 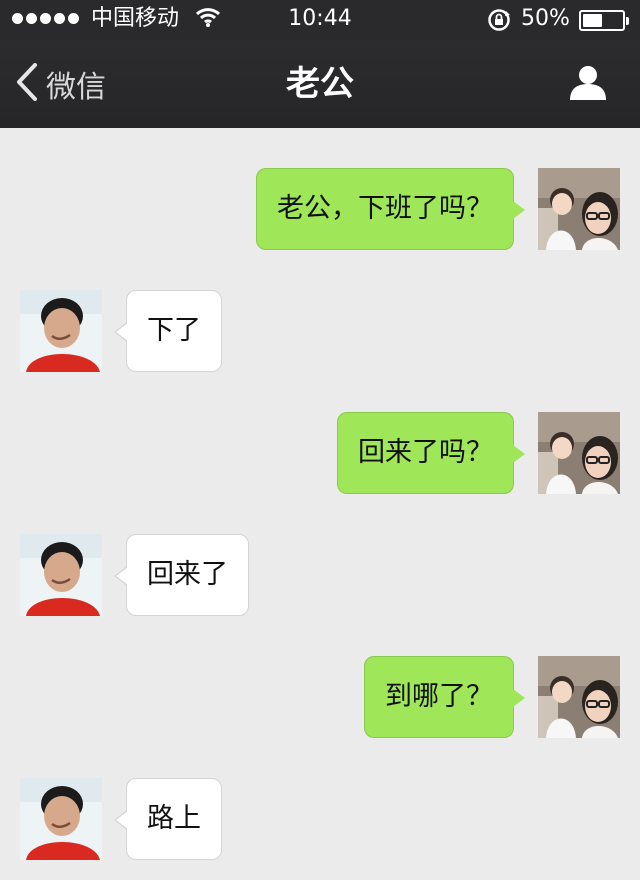 What do you see at coordinates (604, 20) in the screenshot?
I see `battery-icon` at bounding box center [604, 20].